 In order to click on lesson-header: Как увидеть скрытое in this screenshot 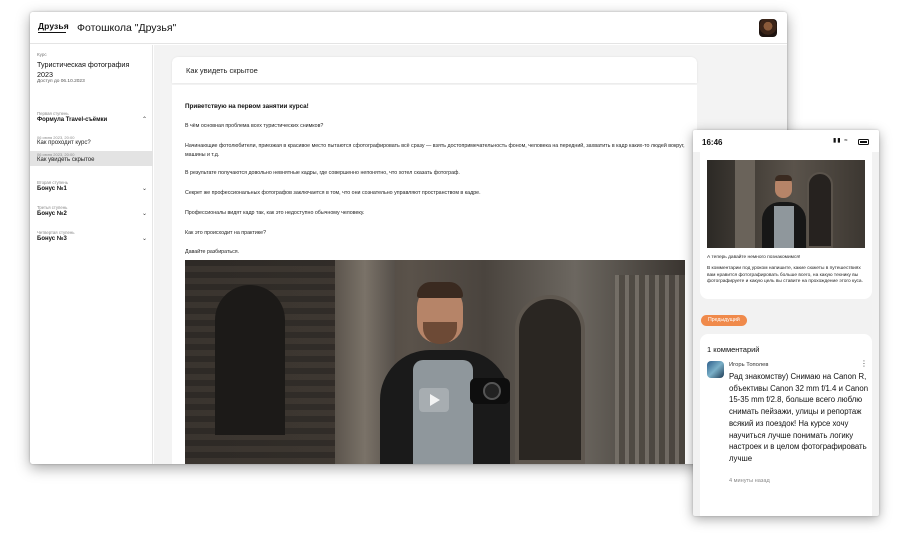, I will do `click(434, 70)`.